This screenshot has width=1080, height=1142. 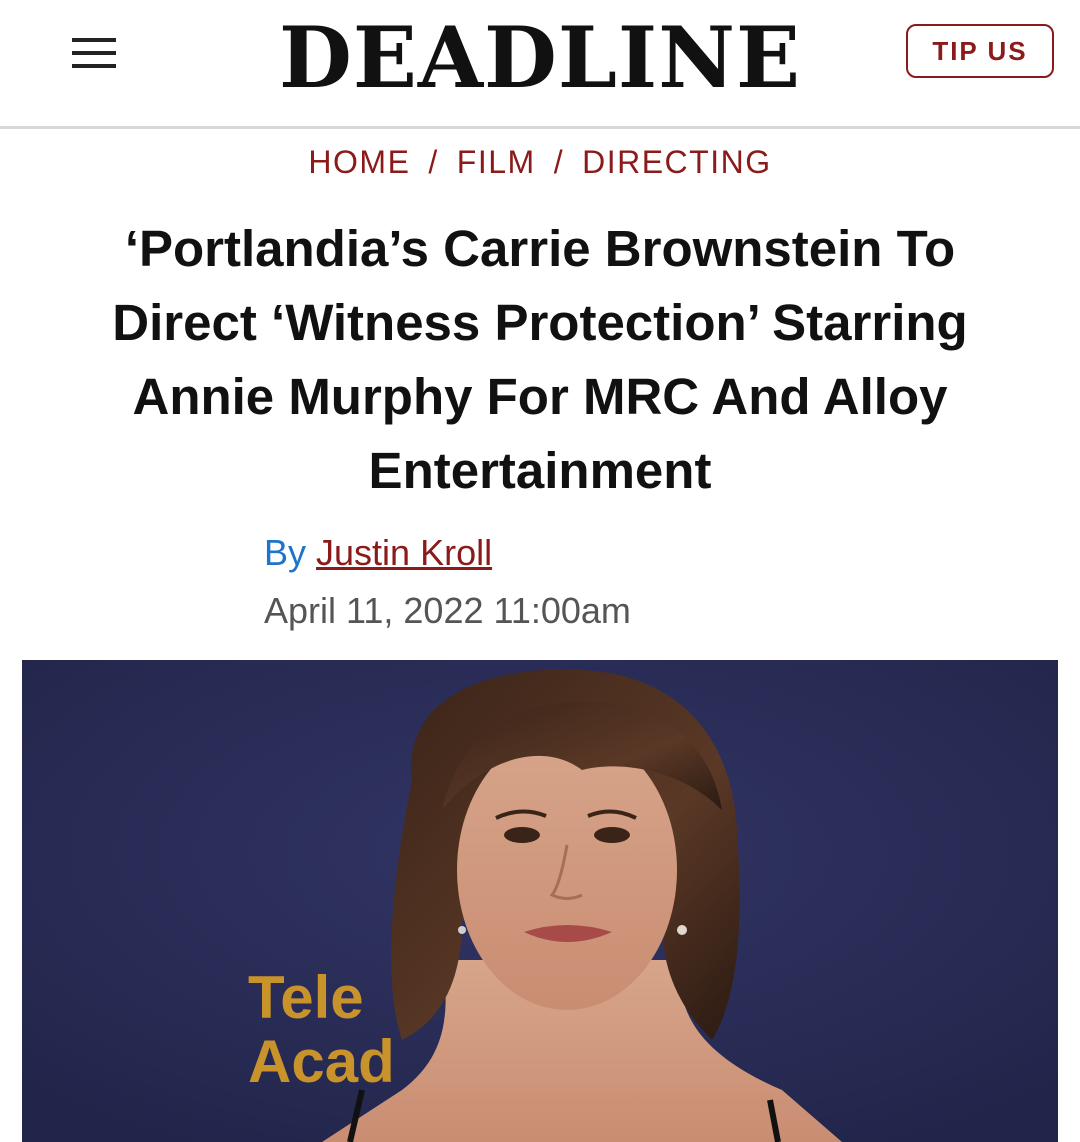 I want to click on by-label: By, so click(x=285, y=552).